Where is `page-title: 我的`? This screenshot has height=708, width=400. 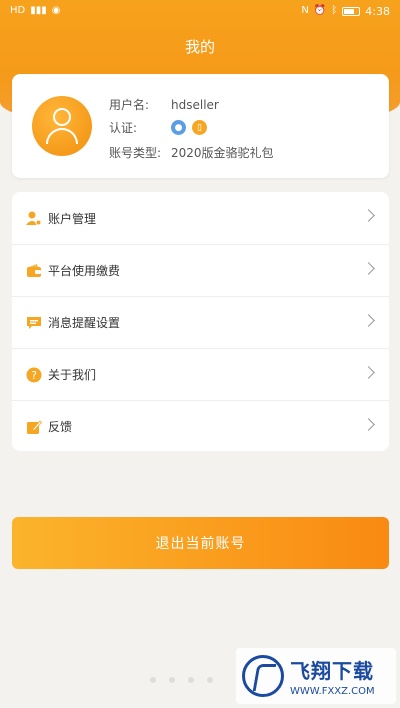 page-title: 我的 is located at coordinates (199, 47).